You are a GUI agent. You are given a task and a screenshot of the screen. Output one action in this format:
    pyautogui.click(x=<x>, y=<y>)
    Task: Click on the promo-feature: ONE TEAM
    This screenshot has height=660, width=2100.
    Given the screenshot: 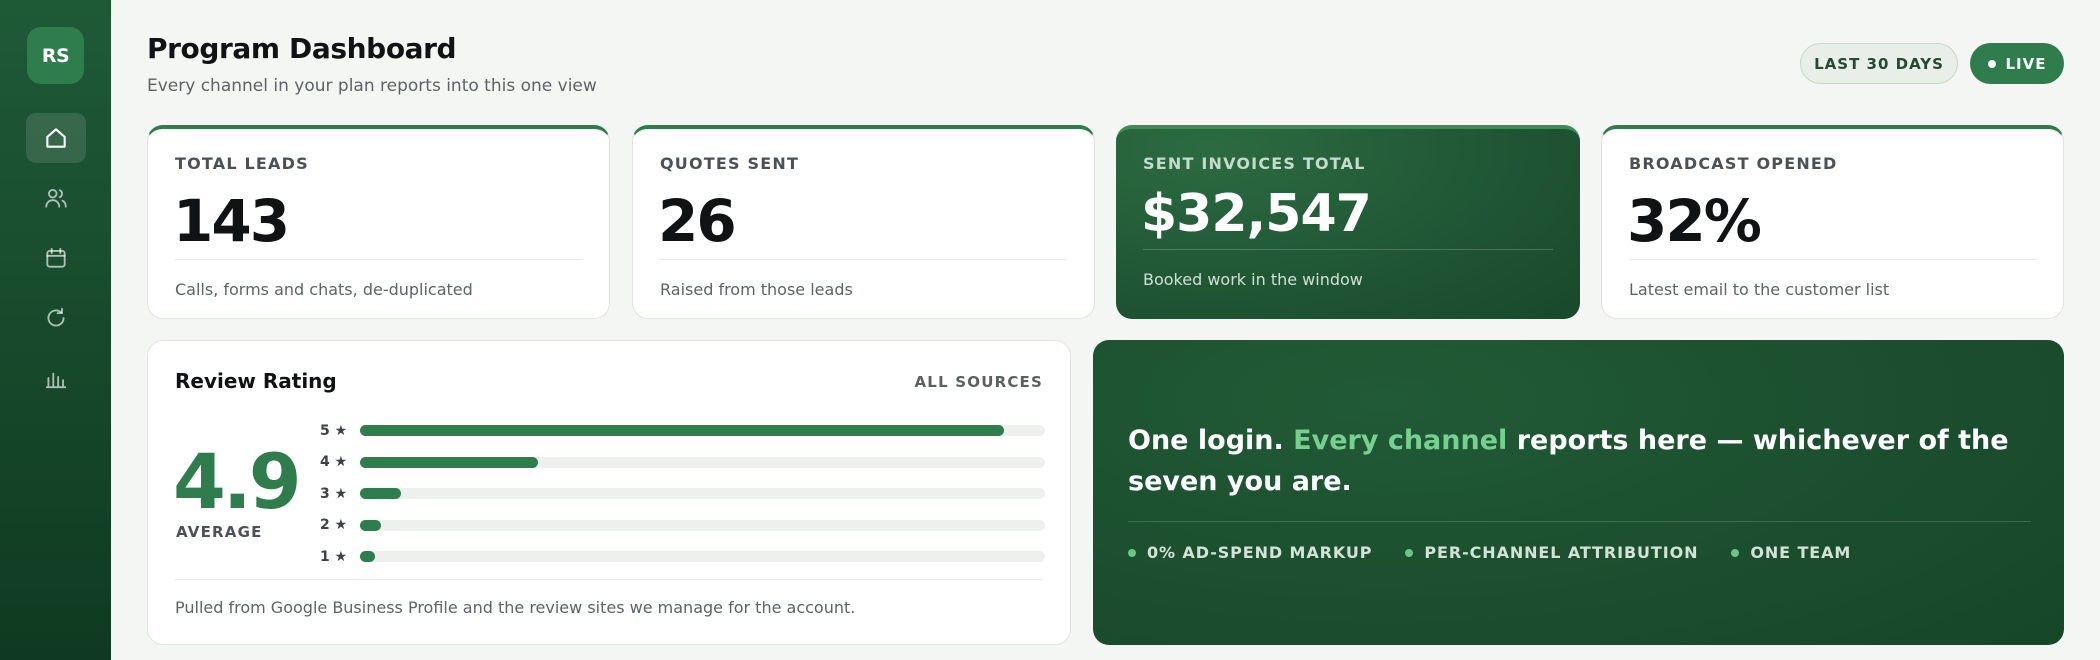 What is the action you would take?
    pyautogui.click(x=1791, y=552)
    